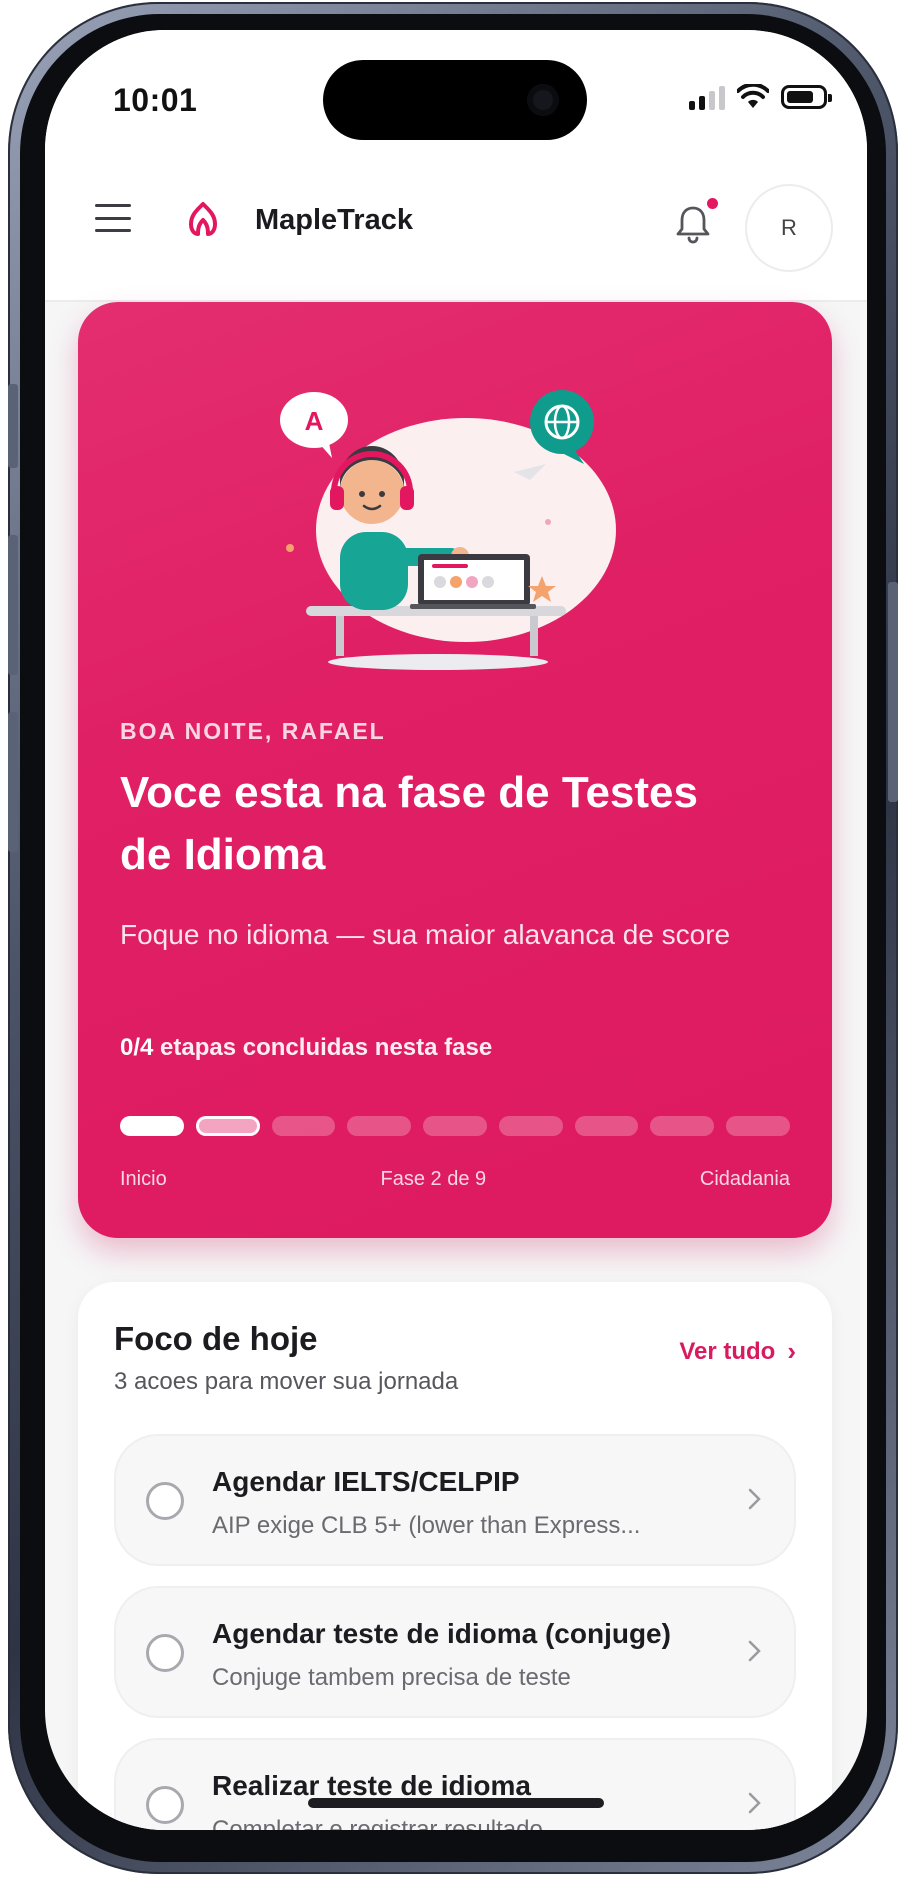 This screenshot has height=1880, width=908. I want to click on stepper-start-label: Inicio, so click(143, 1179).